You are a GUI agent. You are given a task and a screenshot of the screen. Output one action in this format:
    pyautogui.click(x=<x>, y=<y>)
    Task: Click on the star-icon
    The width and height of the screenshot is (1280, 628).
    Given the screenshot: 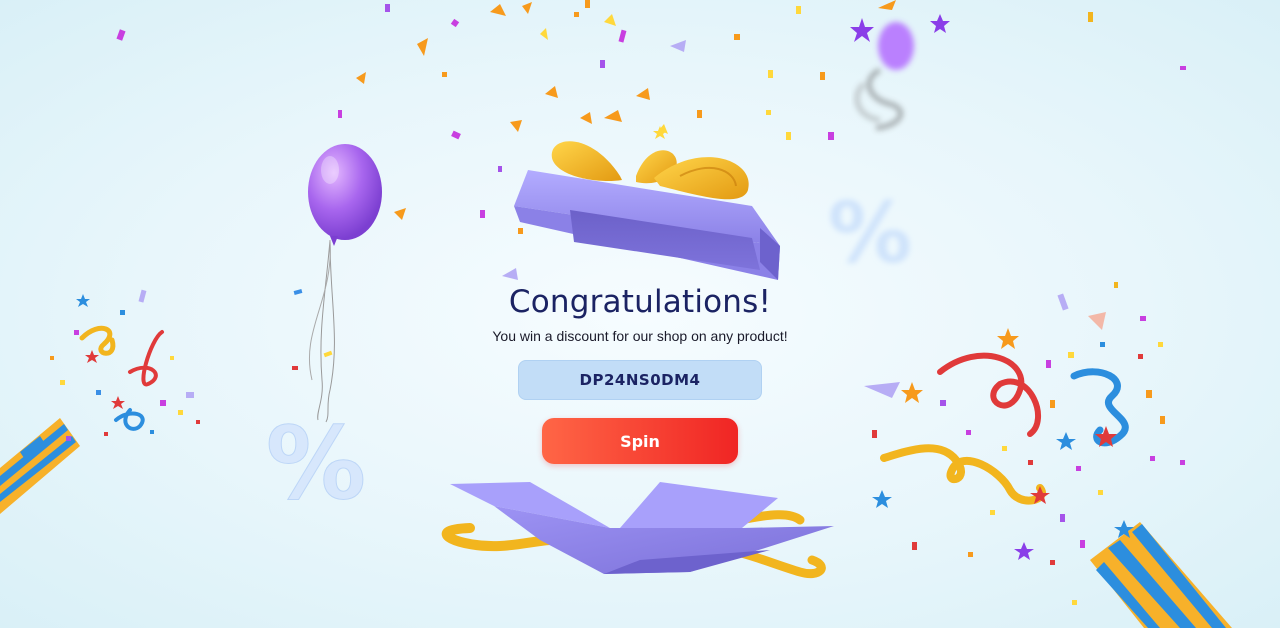 What is the action you would take?
    pyautogui.click(x=1003, y=444)
    